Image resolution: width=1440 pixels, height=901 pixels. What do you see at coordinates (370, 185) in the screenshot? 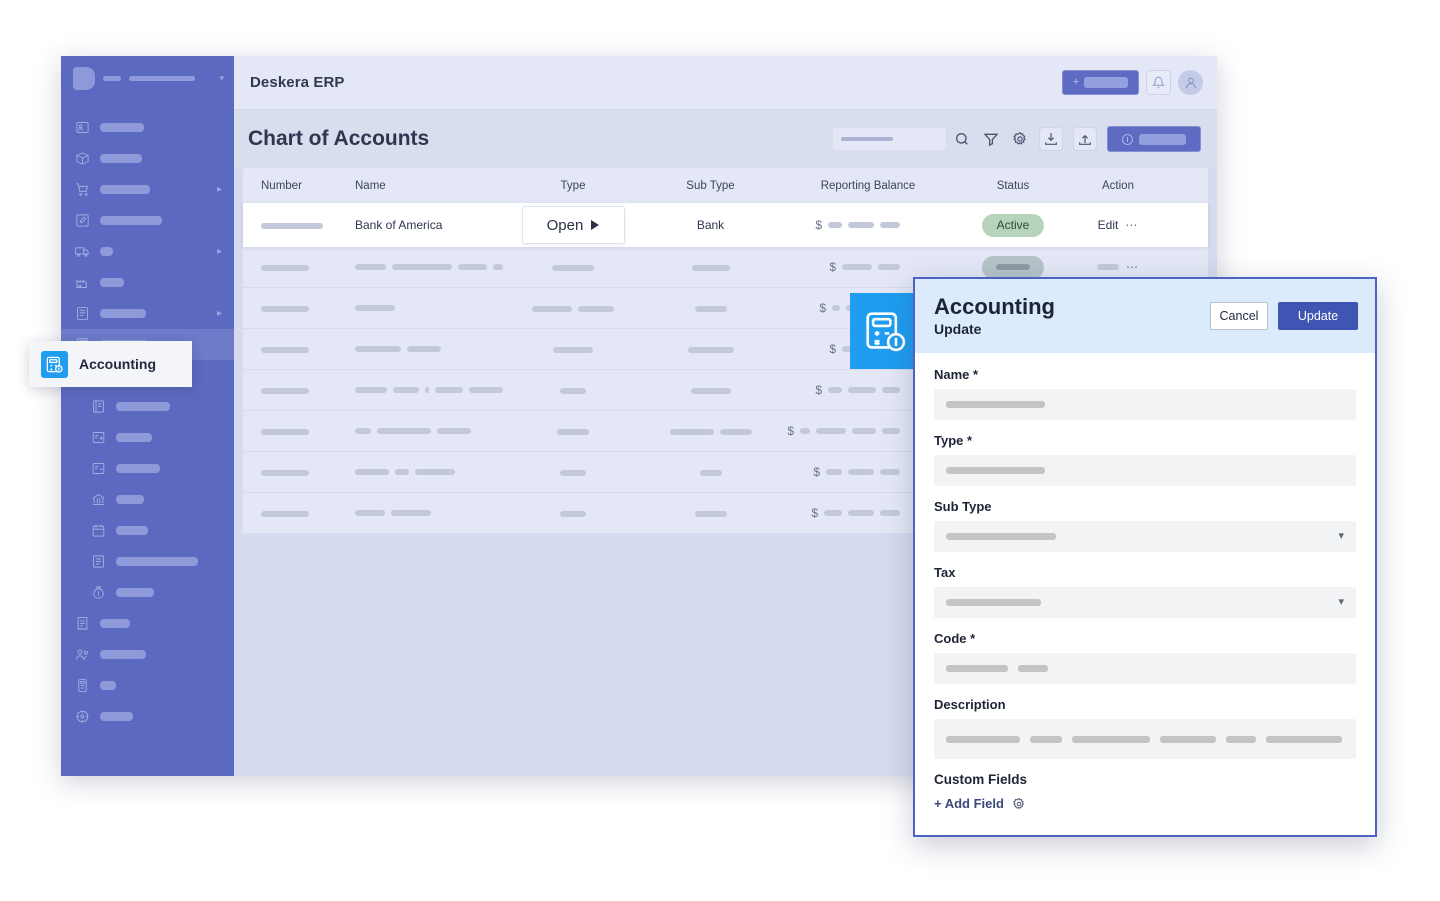
I see `column-header-name: Name` at bounding box center [370, 185].